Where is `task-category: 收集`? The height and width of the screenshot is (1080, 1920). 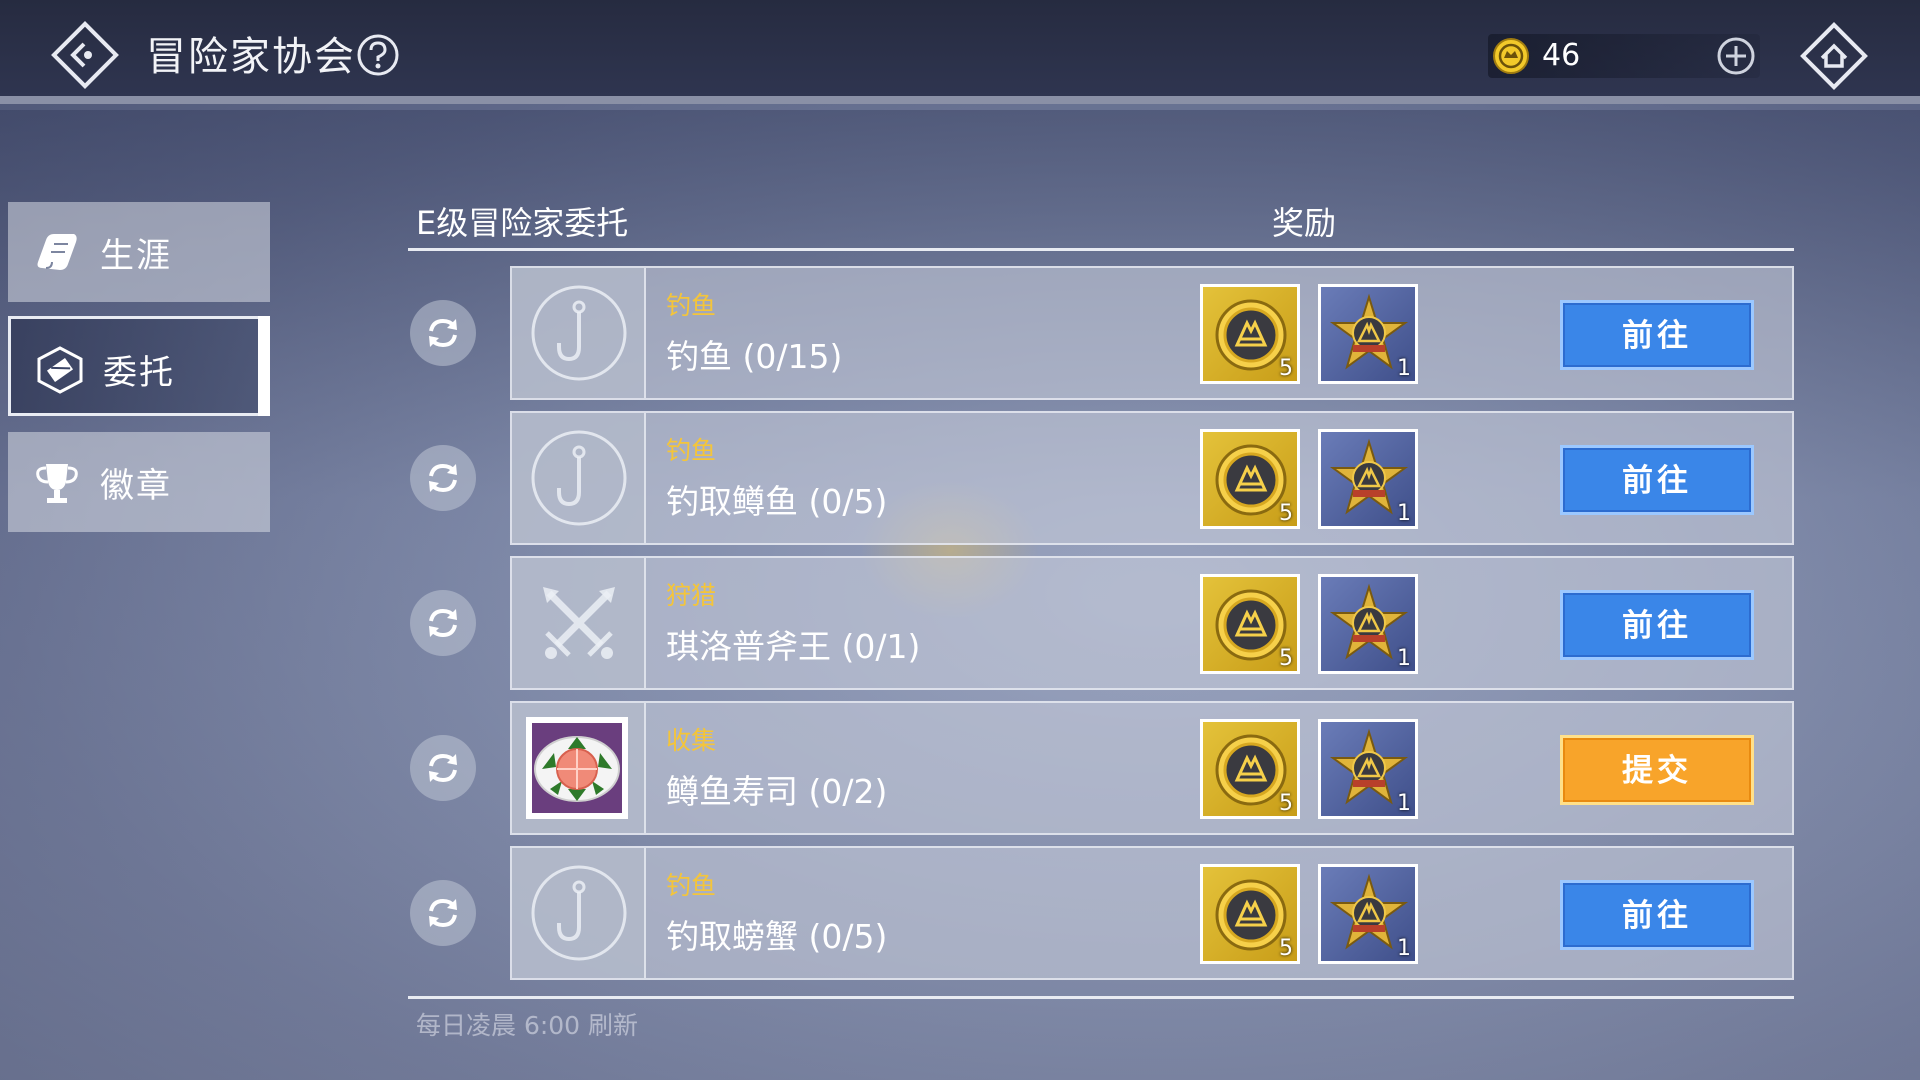
task-category: 收集 is located at coordinates (691, 740).